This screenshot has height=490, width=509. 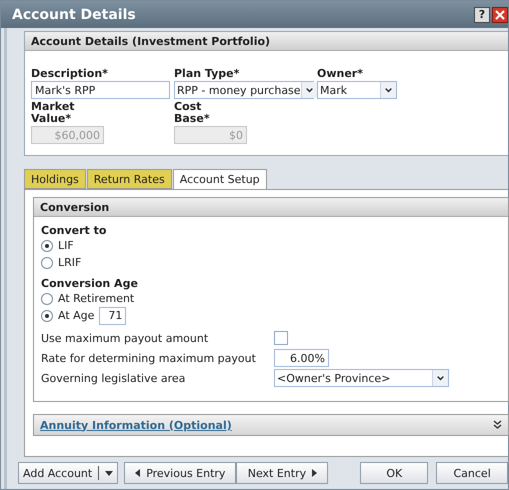 I want to click on next-button: Next Entry, so click(x=282, y=473).